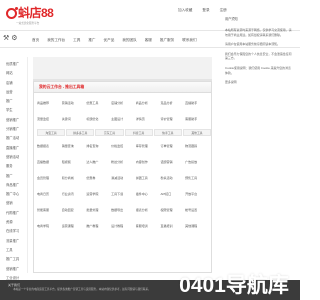 The height and width of the screenshot is (300, 320). I want to click on register-link: 注册, so click(223, 10).